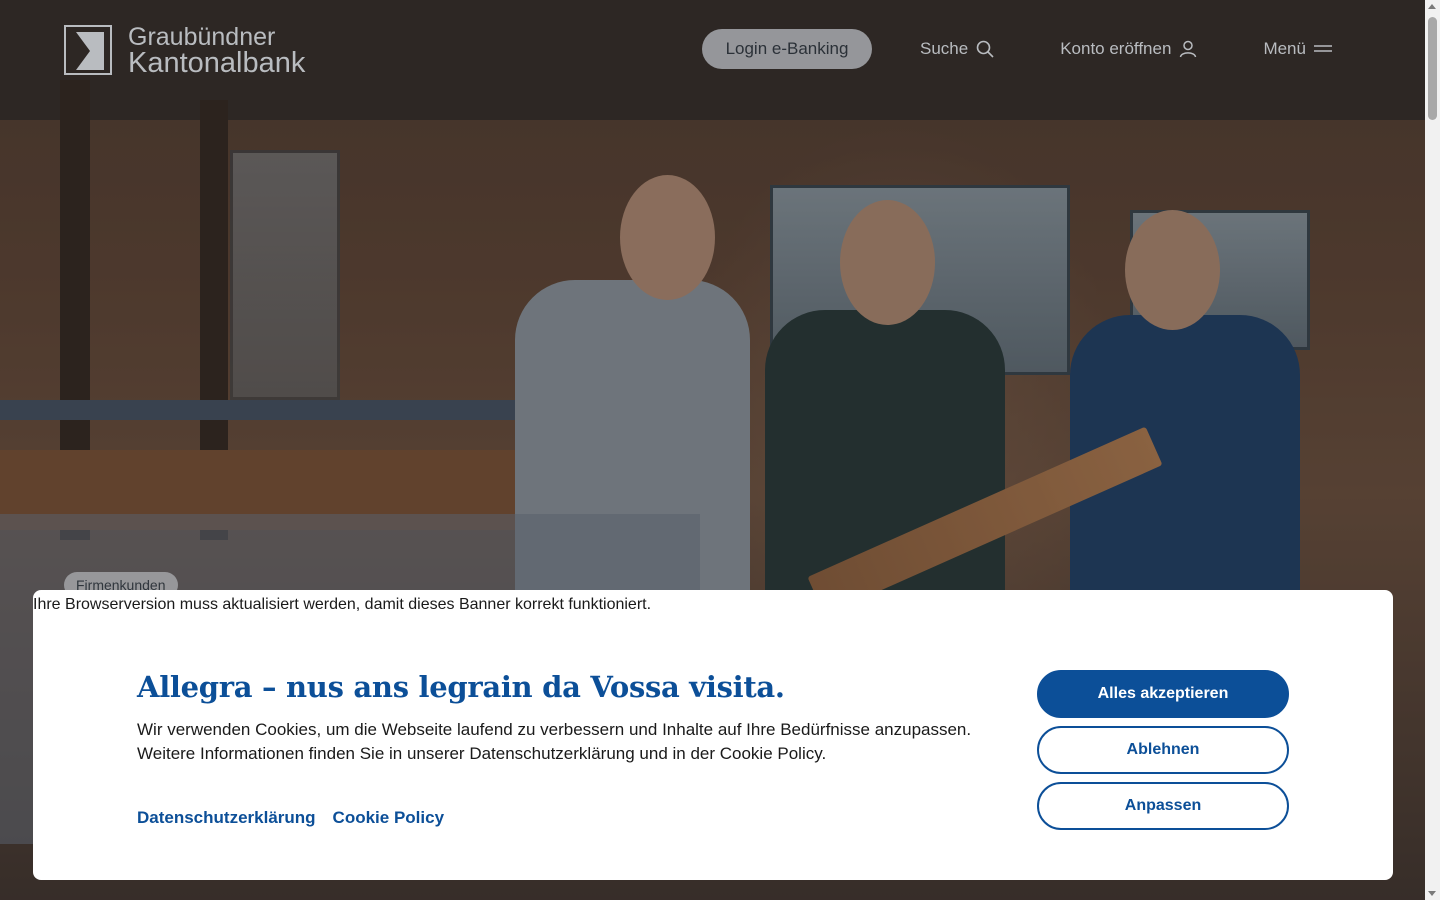 This screenshot has height=900, width=1440. Describe the element at coordinates (1432, 68) in the screenshot. I see `scroll-thumb` at that location.